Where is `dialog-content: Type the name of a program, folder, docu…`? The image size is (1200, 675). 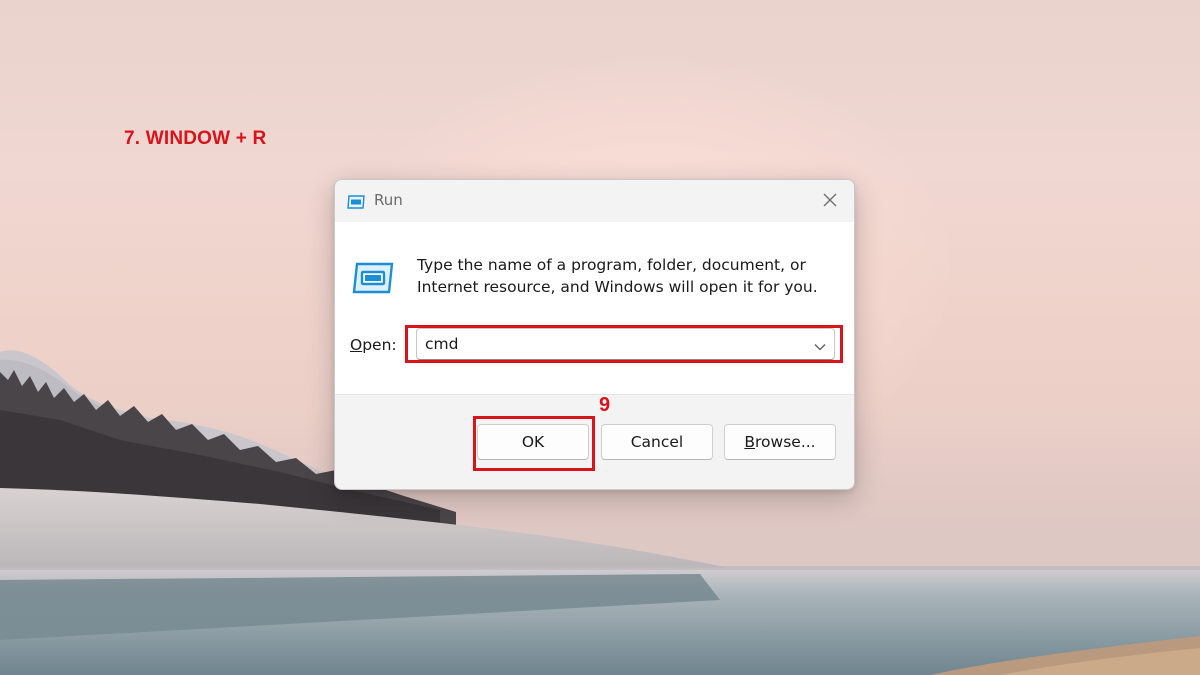 dialog-content: Type the name of a program, folder, docu… is located at coordinates (594, 308).